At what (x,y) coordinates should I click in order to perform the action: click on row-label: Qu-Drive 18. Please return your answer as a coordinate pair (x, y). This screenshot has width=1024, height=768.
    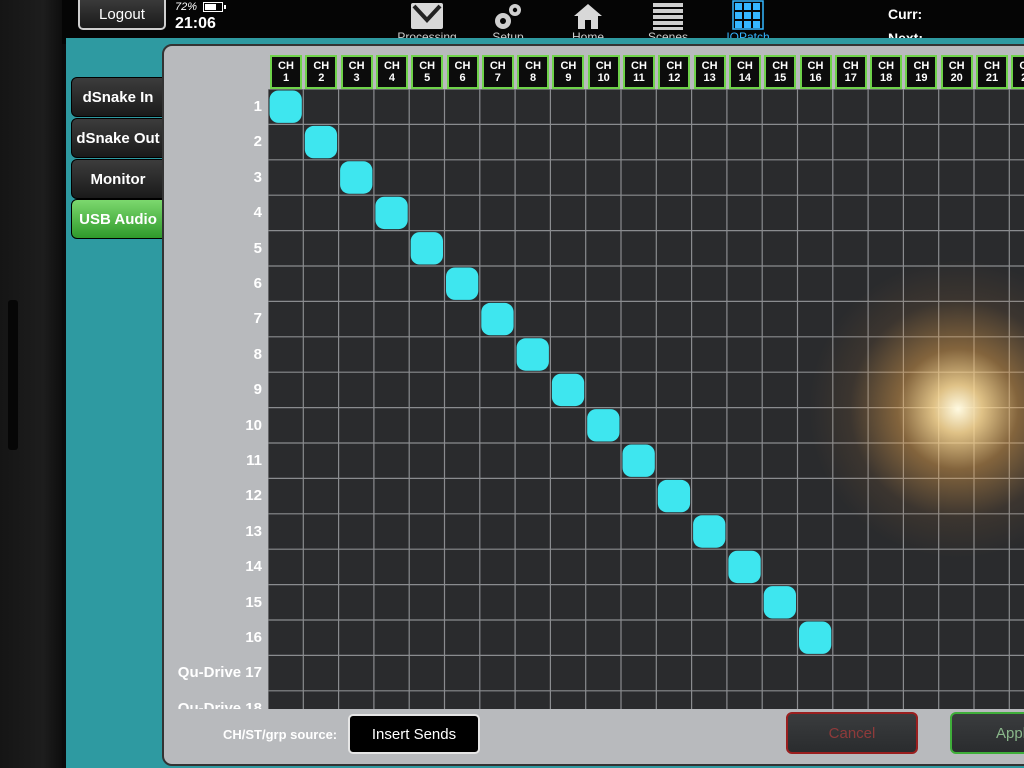
    Looking at the image, I should click on (219, 704).